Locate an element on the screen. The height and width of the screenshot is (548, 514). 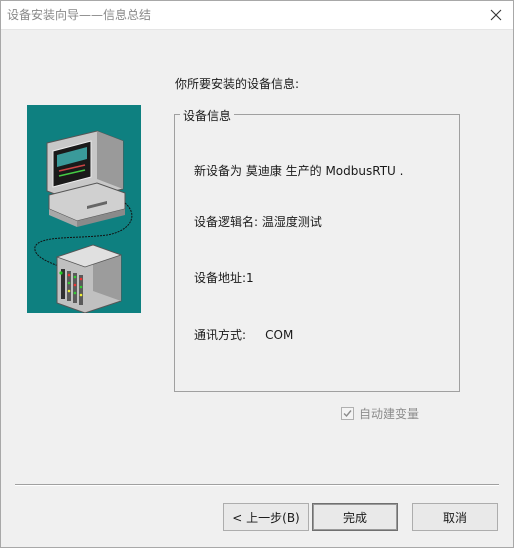
checkbox-box is located at coordinates (347, 413).